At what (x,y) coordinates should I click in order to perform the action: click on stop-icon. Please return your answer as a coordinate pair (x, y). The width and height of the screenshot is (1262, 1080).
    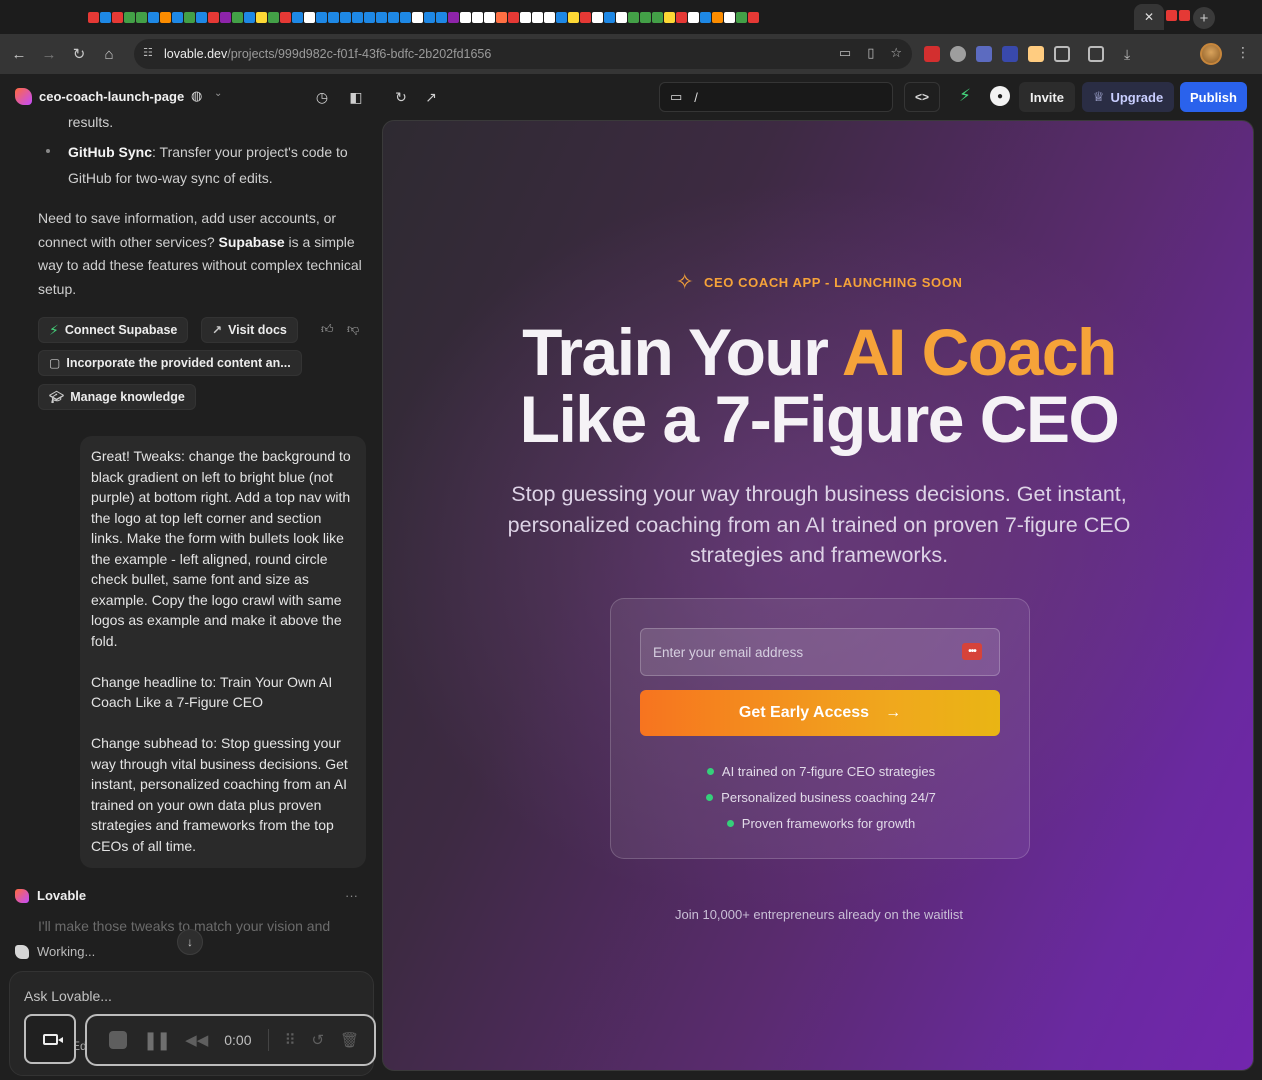
    Looking at the image, I should click on (118, 1040).